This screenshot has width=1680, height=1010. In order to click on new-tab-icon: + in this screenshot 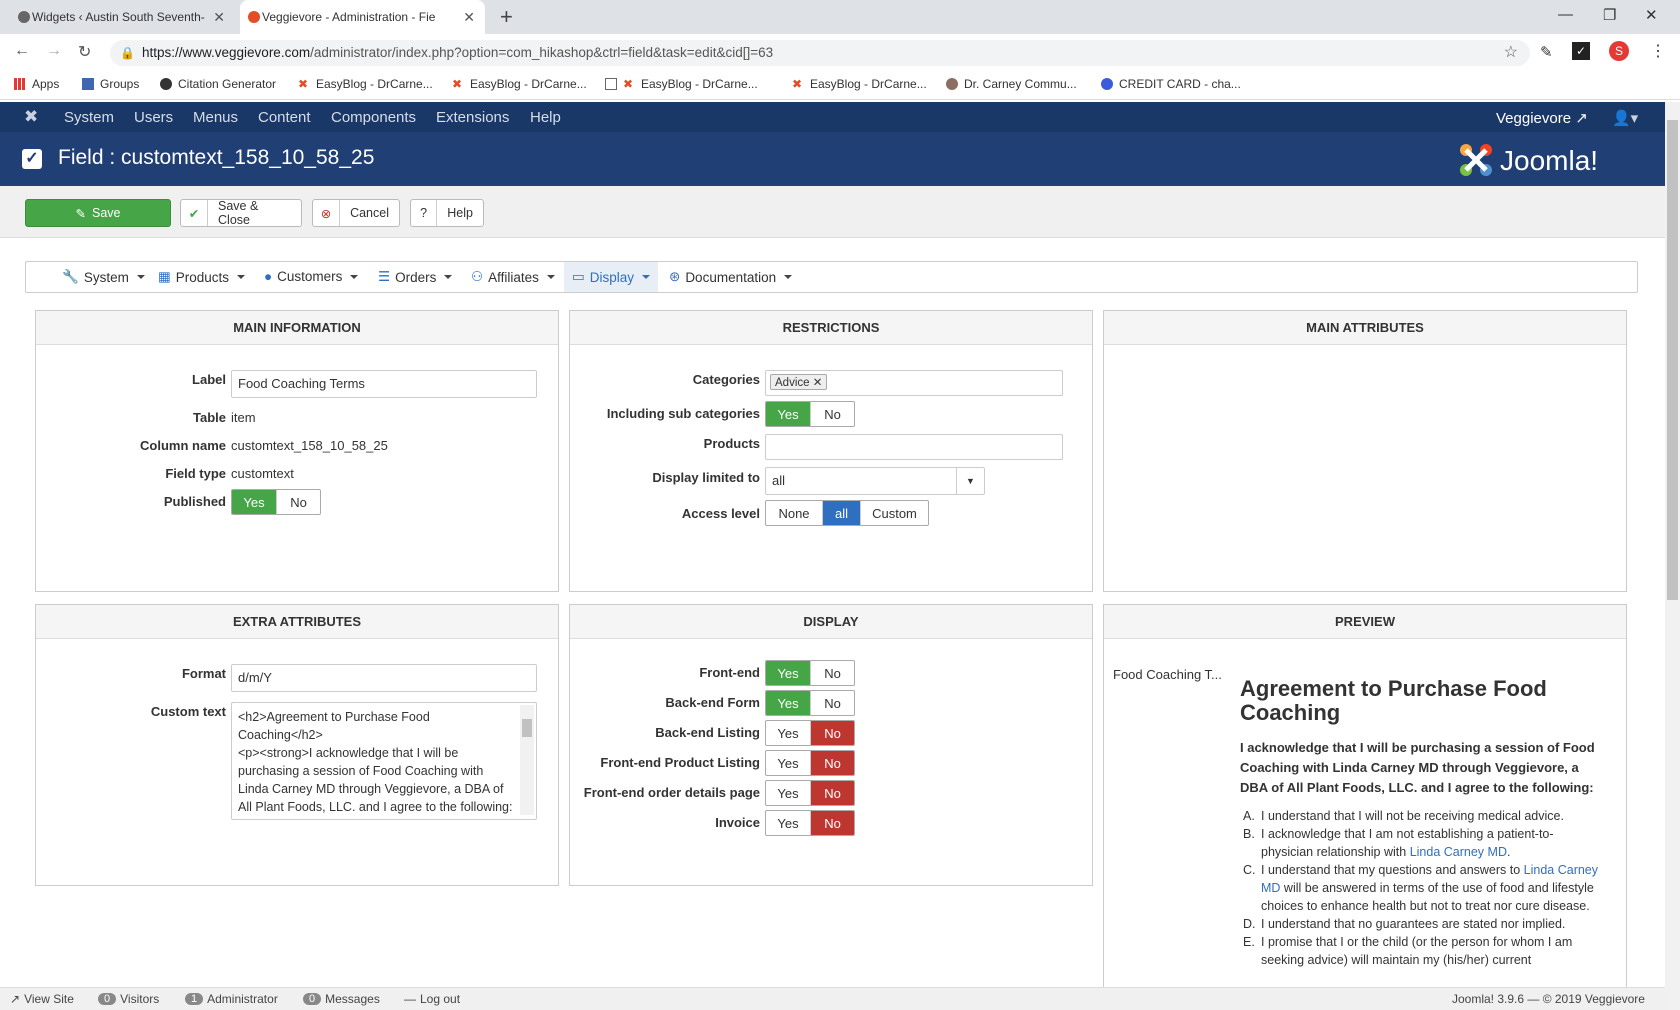, I will do `click(506, 17)`.